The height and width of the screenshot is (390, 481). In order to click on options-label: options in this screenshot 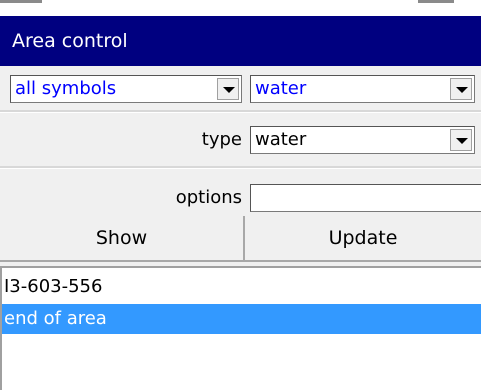, I will do `click(208, 197)`.